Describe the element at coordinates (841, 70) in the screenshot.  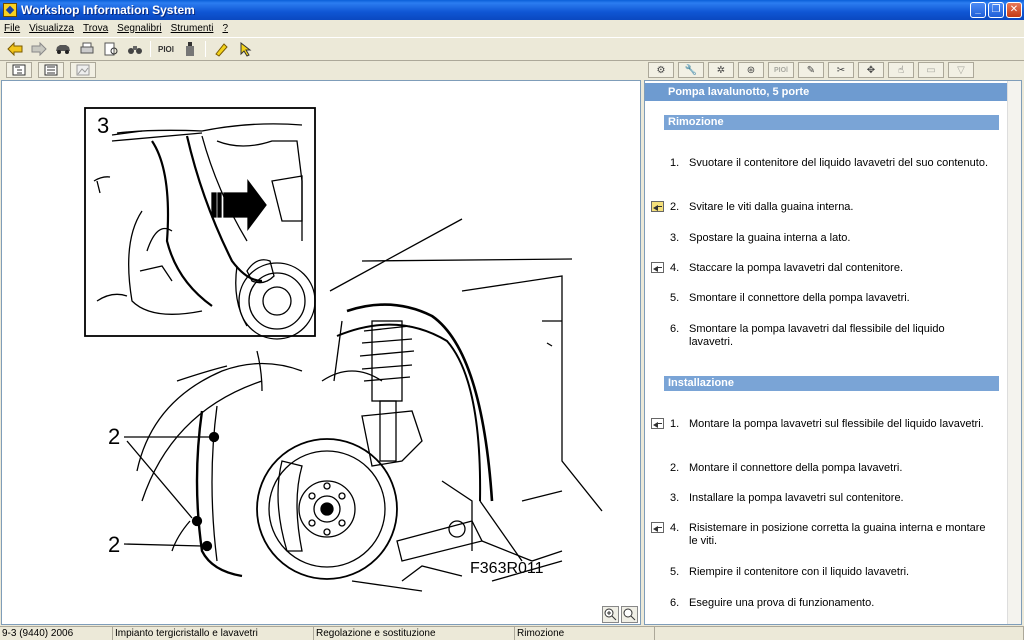
I see `tab-tools-icon: ✂` at that location.